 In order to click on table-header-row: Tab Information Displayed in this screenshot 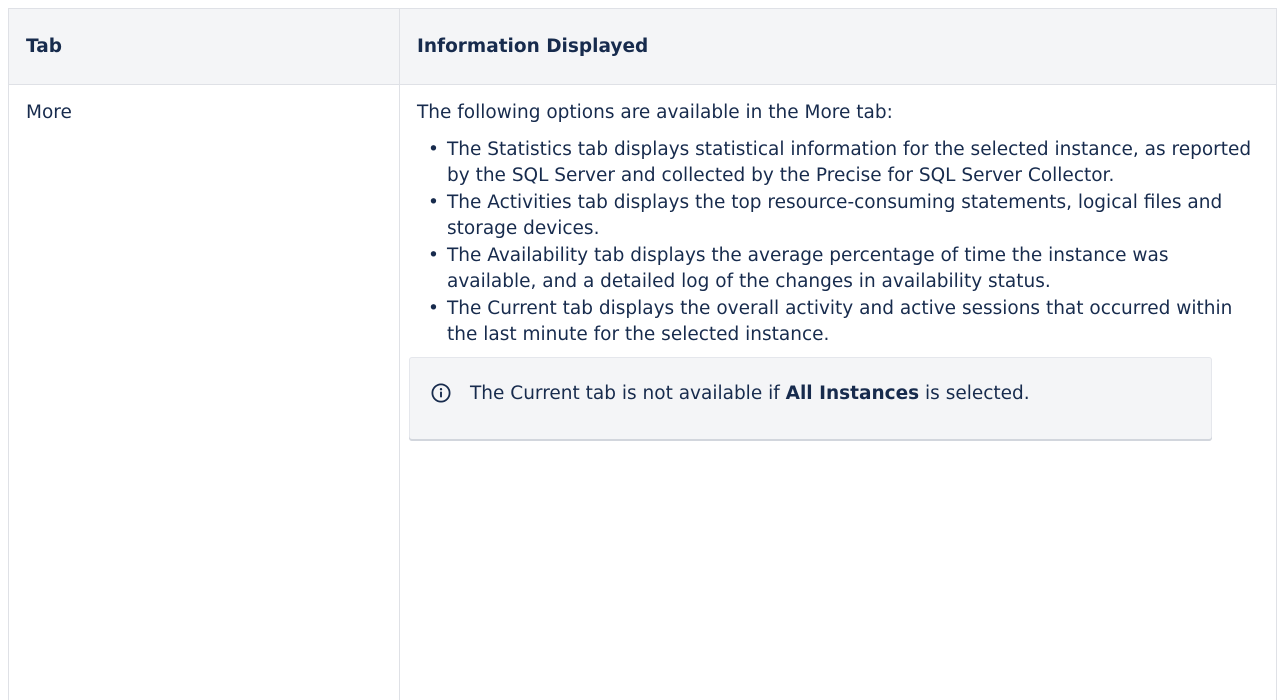, I will do `click(643, 47)`.